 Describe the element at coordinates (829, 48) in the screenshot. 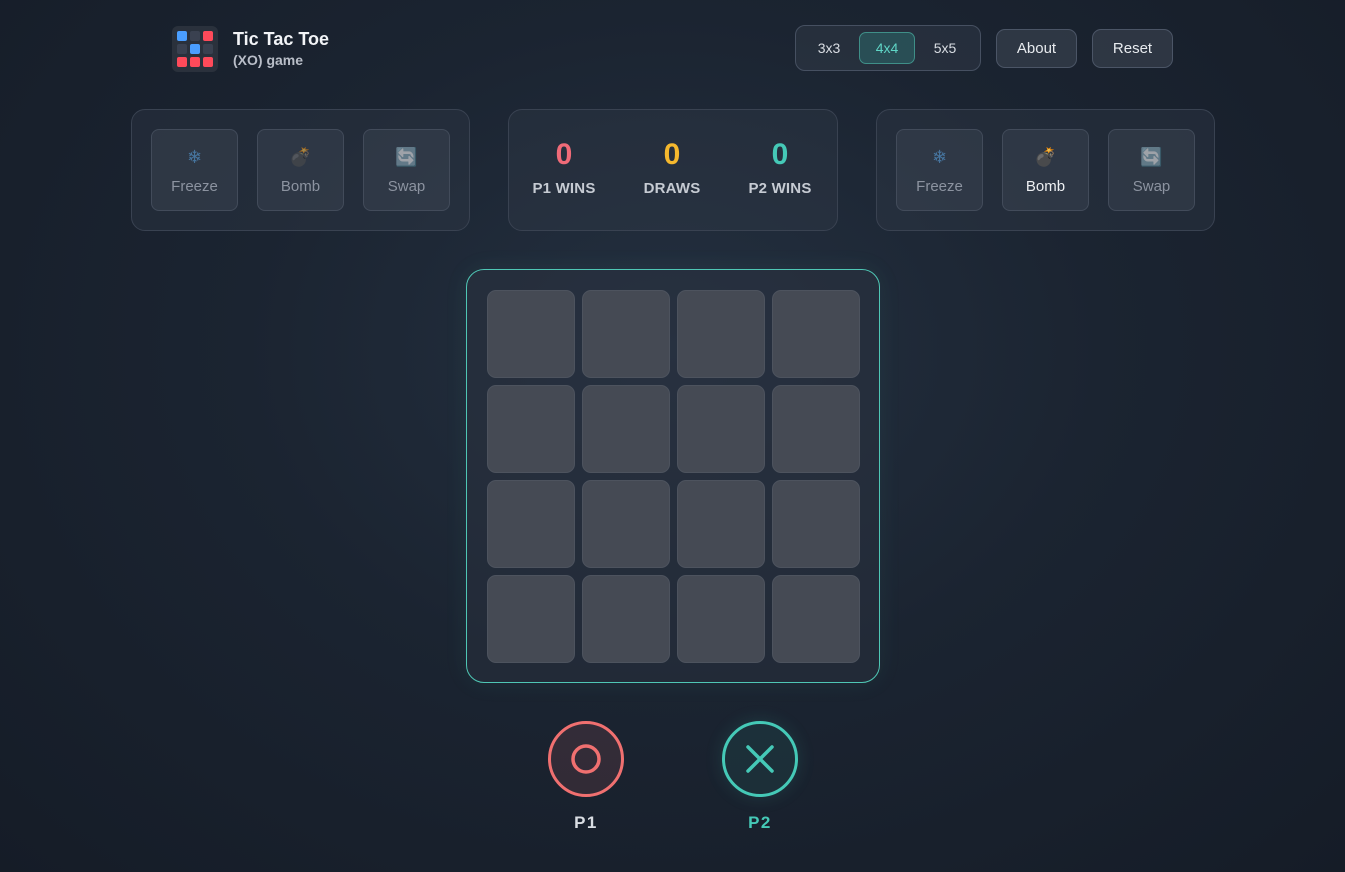

I see `size-3x3-button: 3x3` at that location.